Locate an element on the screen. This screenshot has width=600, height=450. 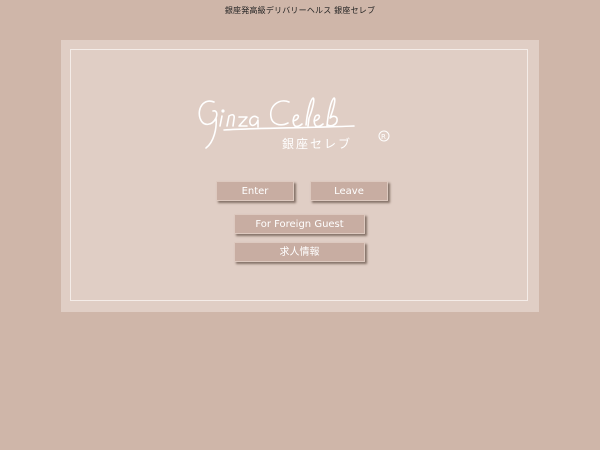
page-caption: 銀座発高級デリバリーヘルス 銀座セレブ is located at coordinates (300, 10).